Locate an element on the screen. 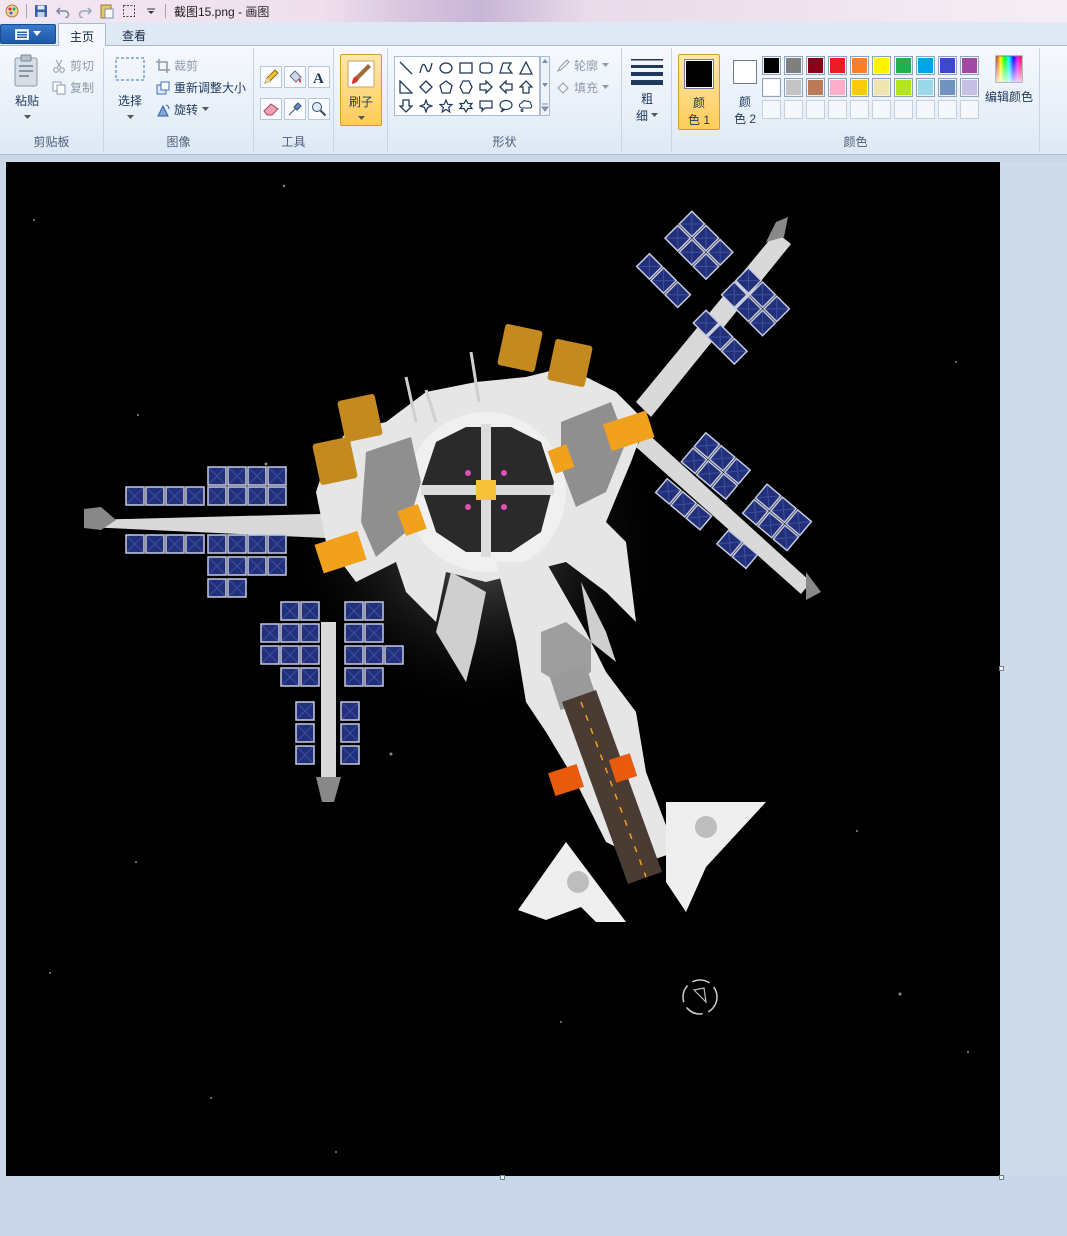 This screenshot has height=1236, width=1067. edit-colors-button: 编辑颜色 is located at coordinates (1009, 79).